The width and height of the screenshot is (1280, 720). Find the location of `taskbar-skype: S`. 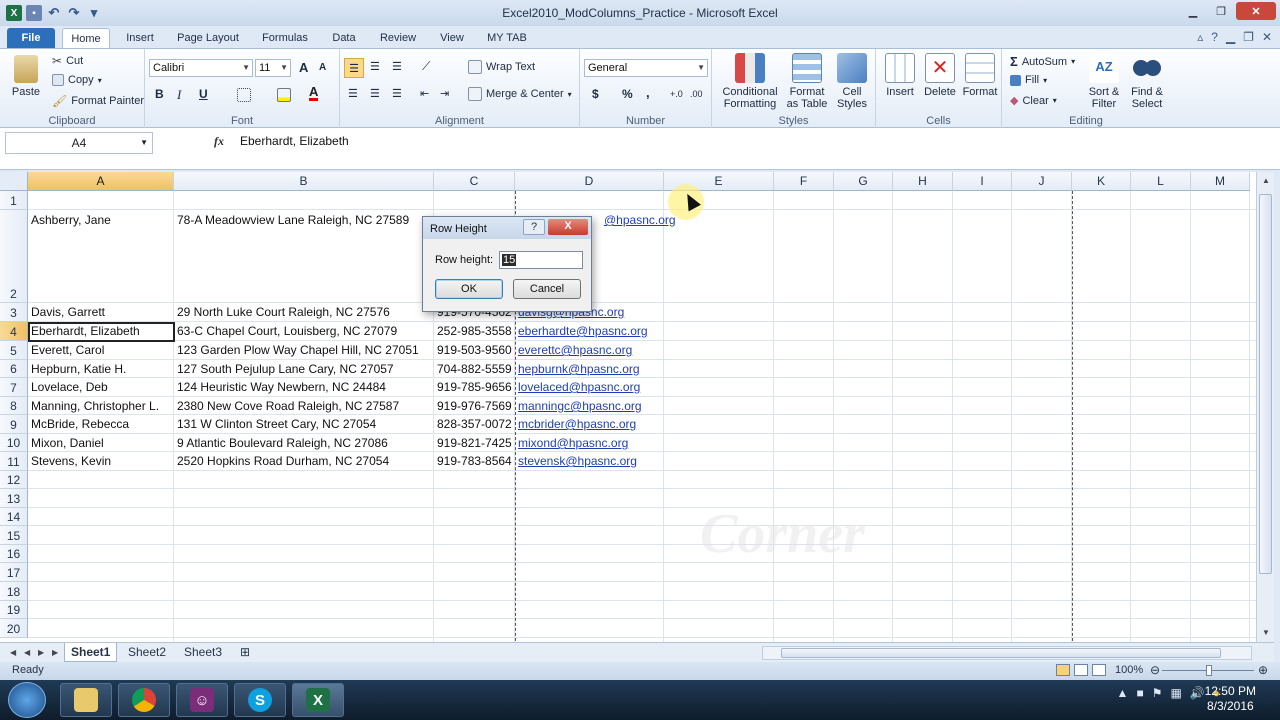

taskbar-skype: S is located at coordinates (260, 700).